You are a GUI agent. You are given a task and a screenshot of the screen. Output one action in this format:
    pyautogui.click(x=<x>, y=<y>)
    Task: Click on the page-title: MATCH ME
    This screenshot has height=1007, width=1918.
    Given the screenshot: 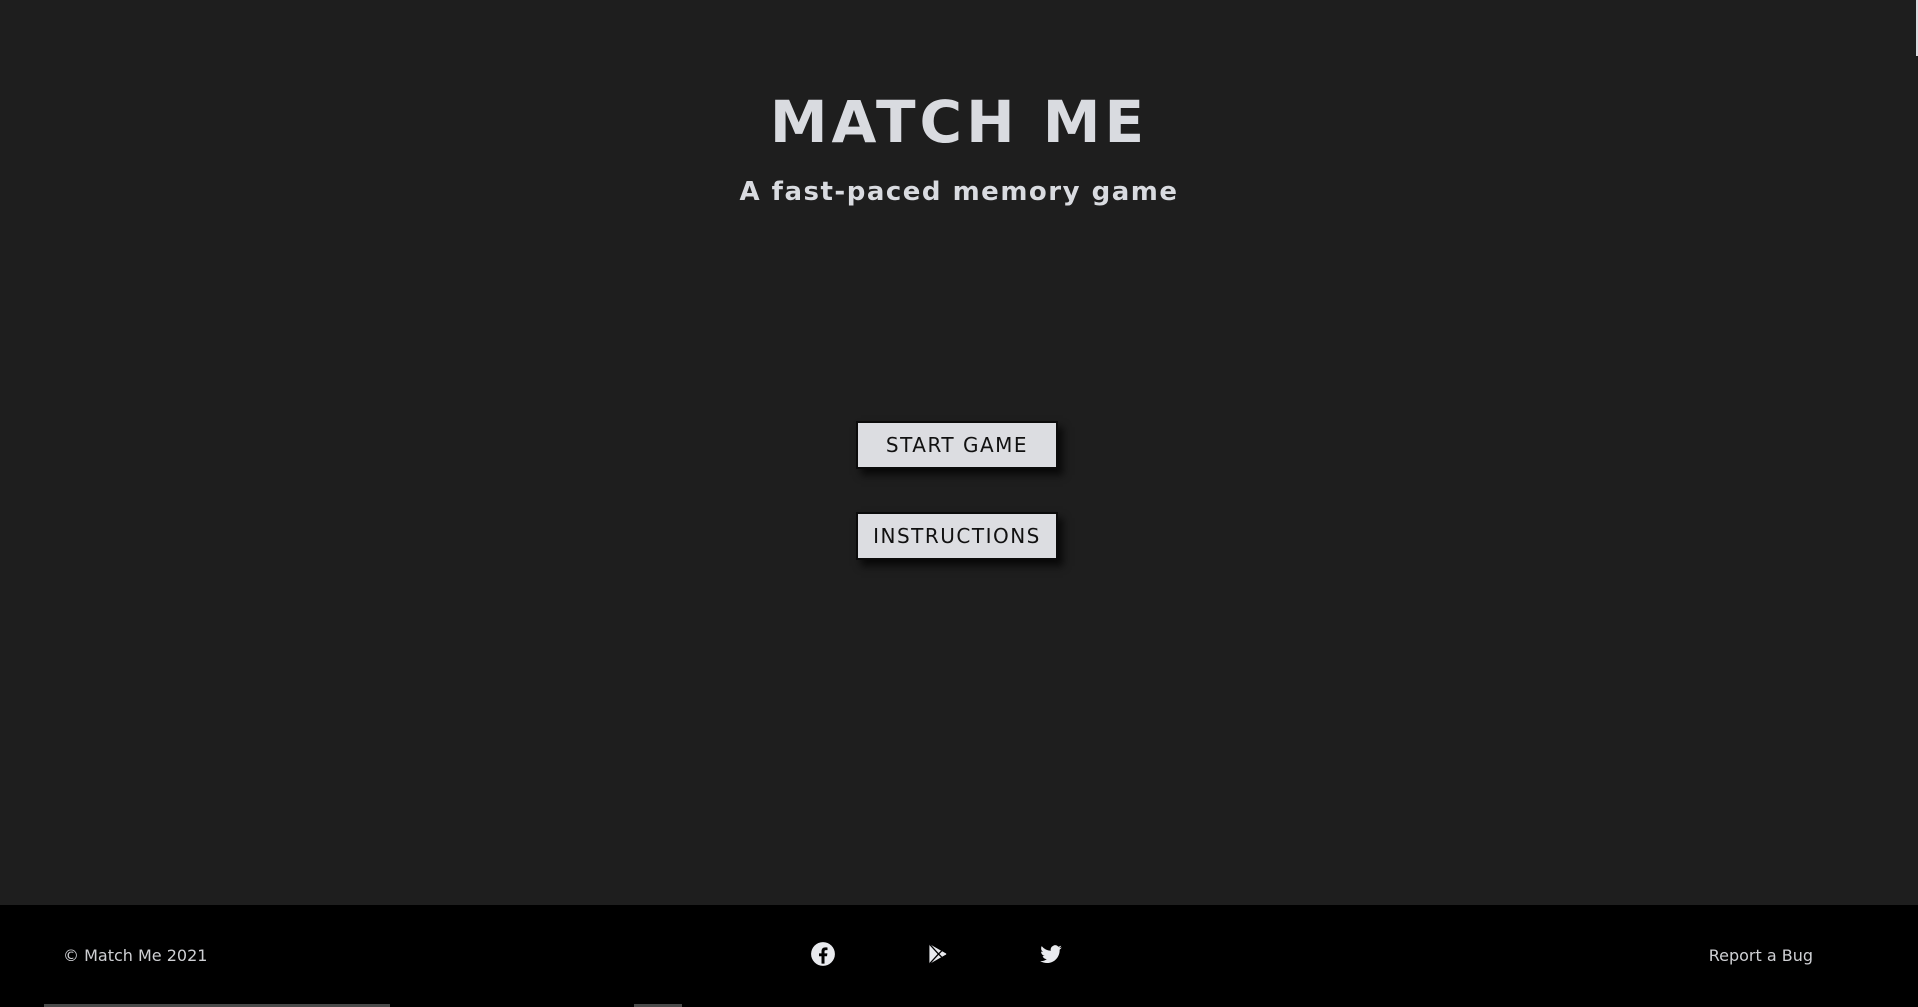 What is the action you would take?
    pyautogui.click(x=959, y=122)
    